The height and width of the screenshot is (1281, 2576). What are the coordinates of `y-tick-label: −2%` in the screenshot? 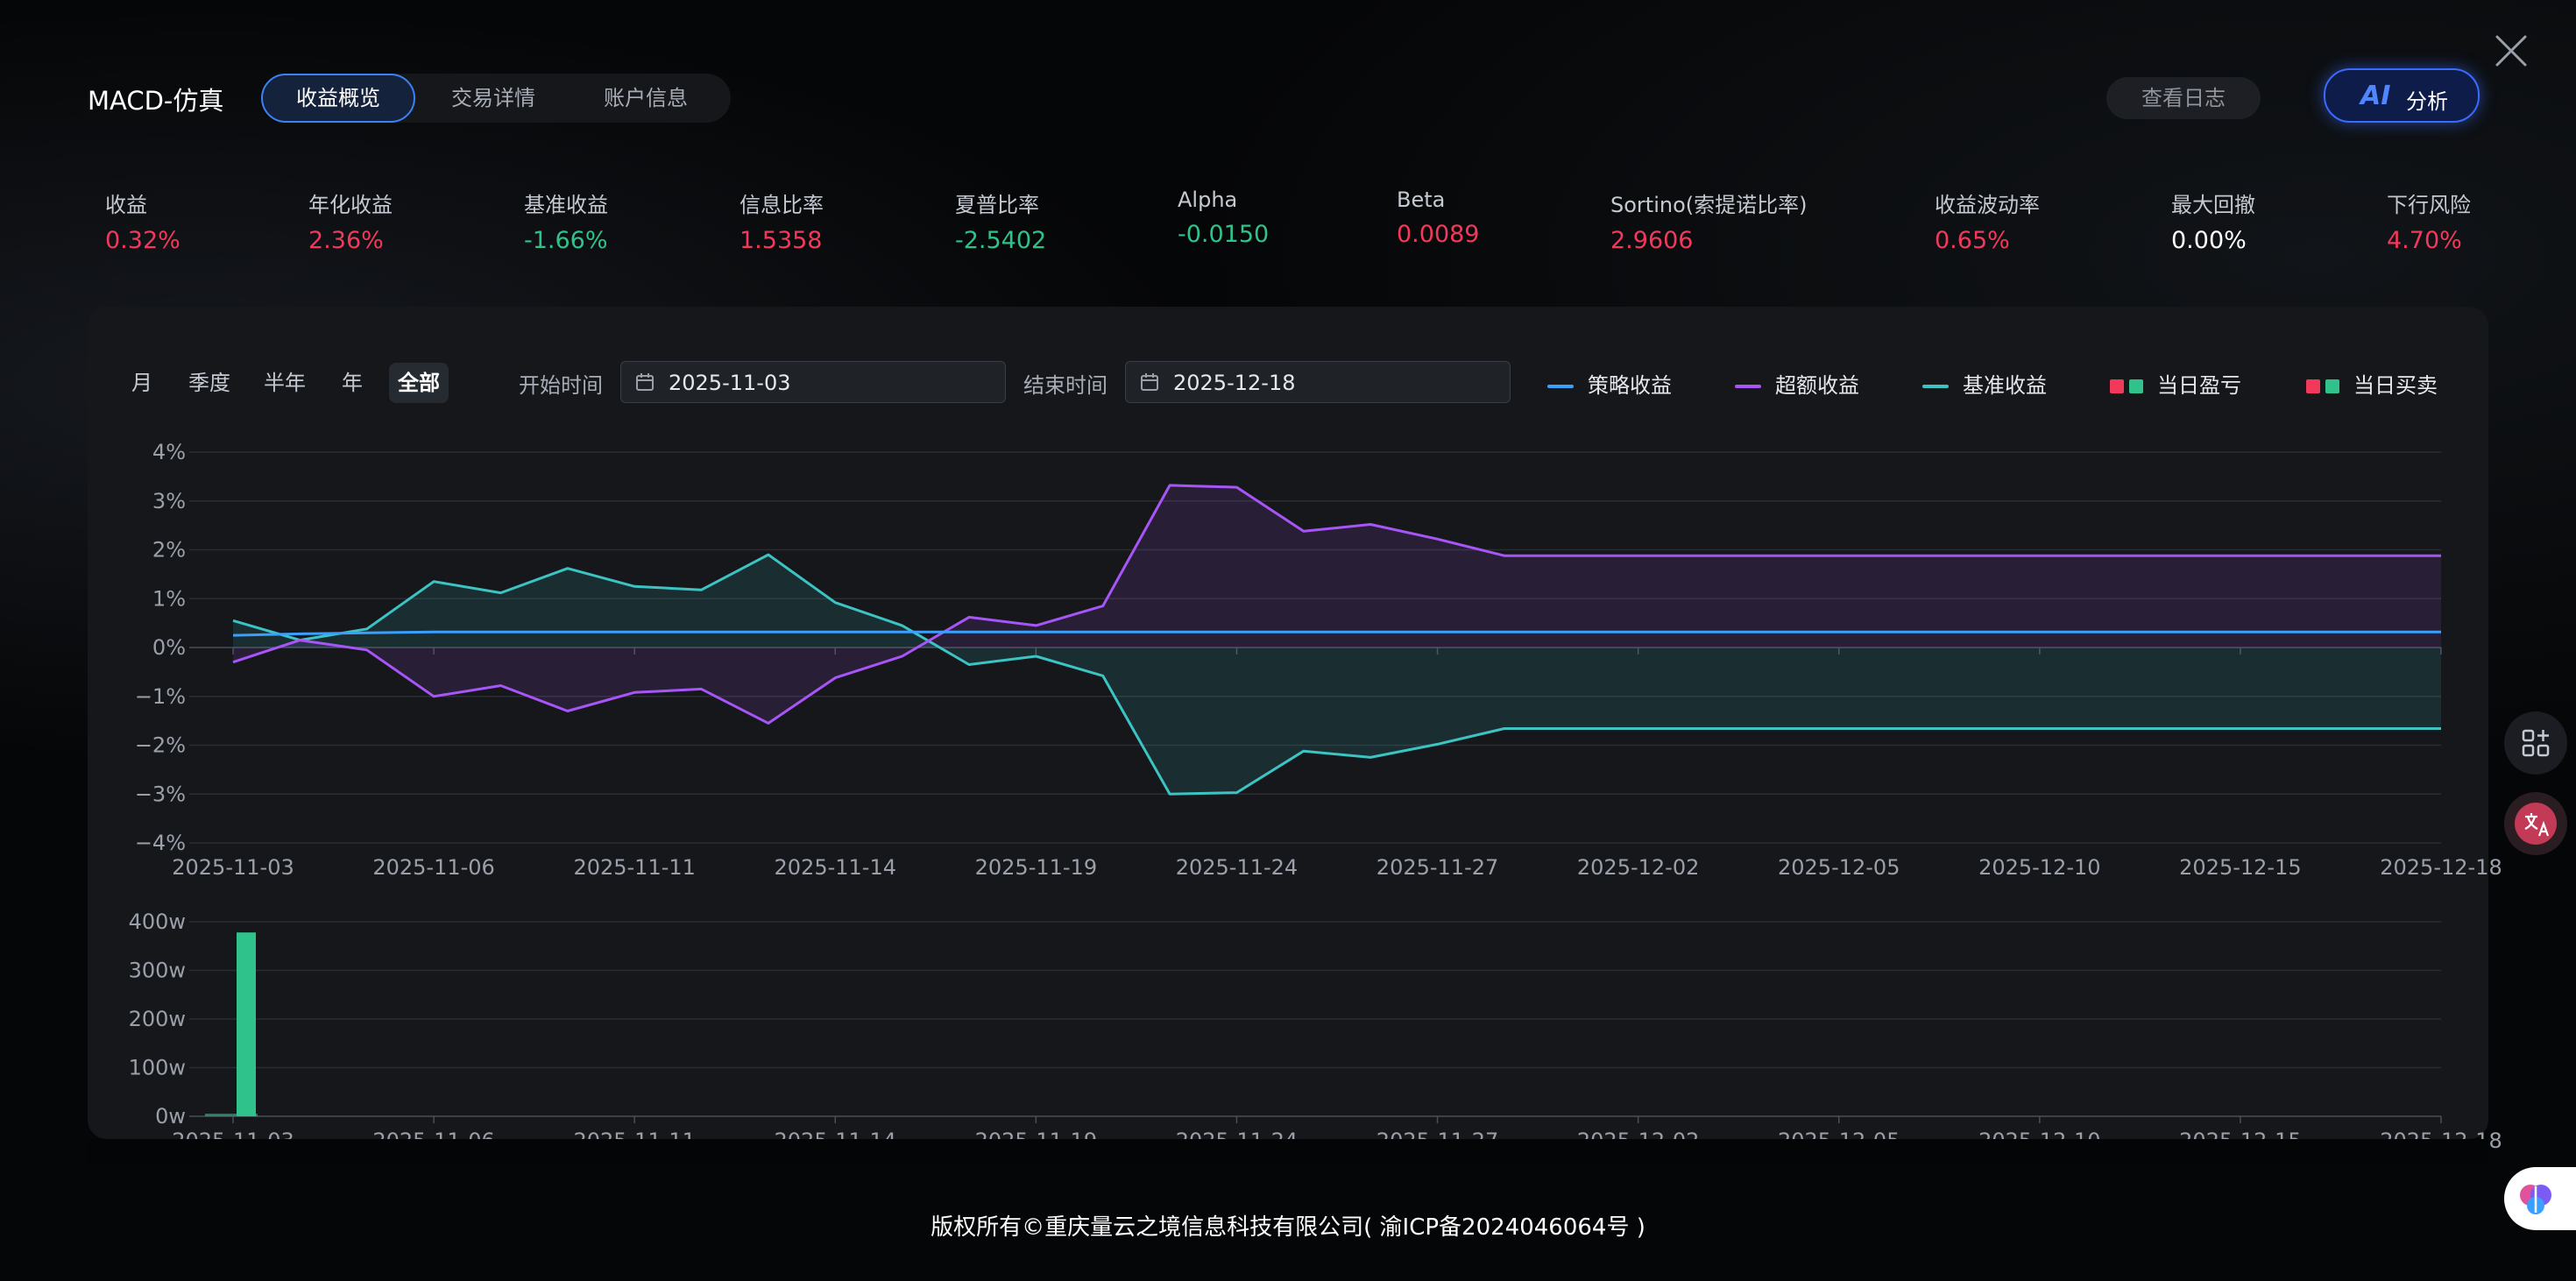 It's located at (160, 745).